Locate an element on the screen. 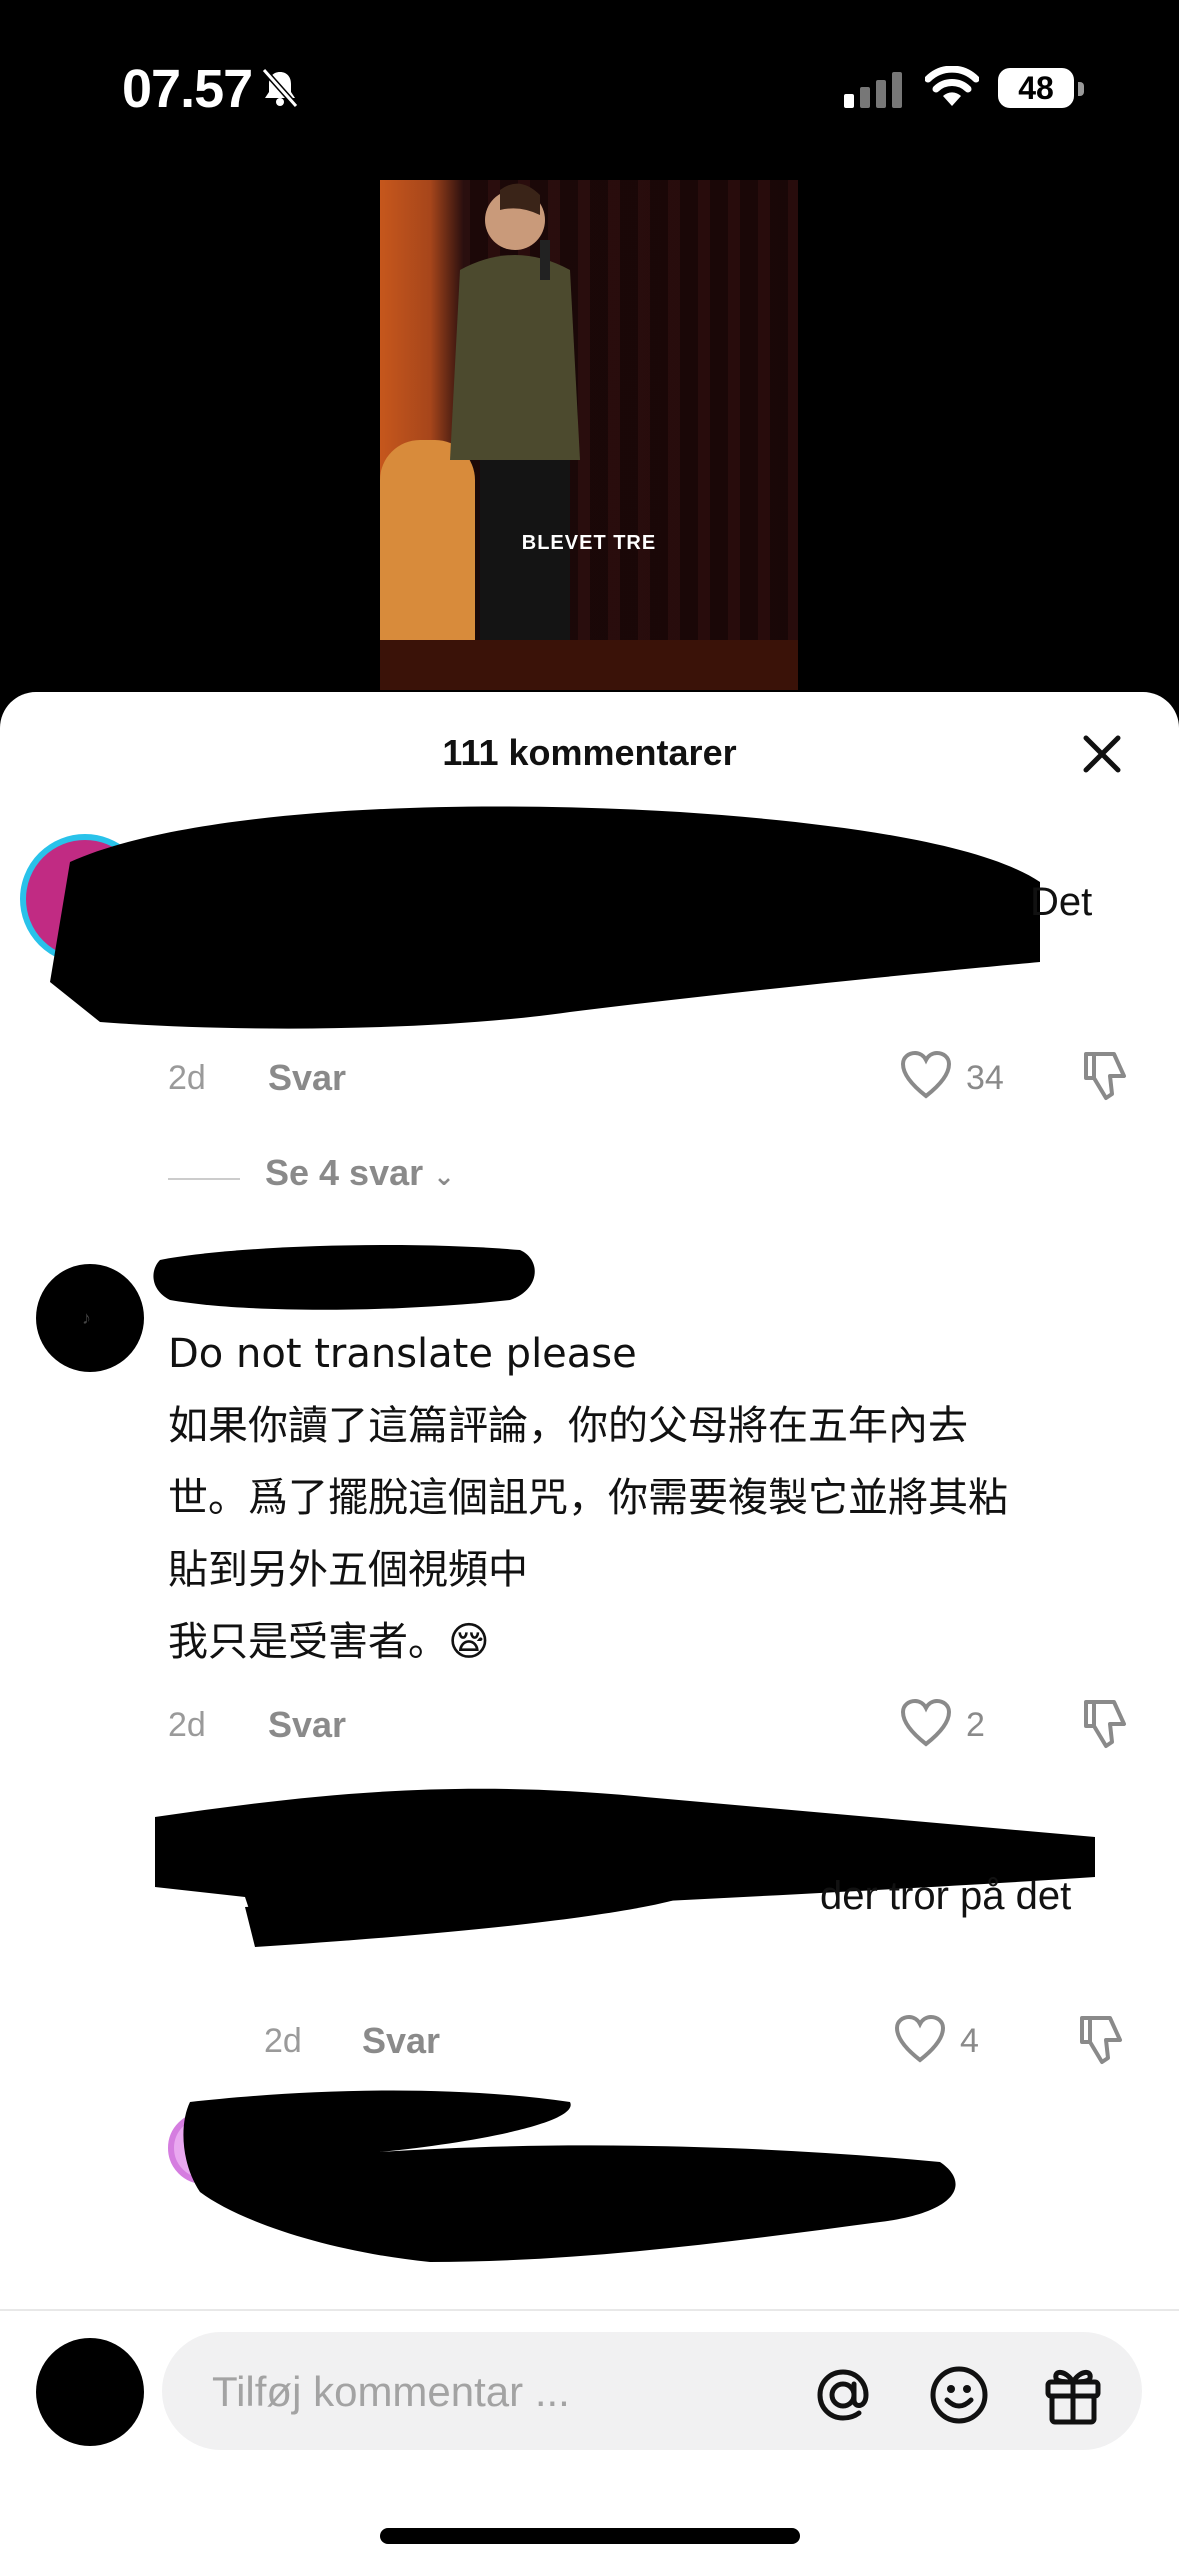  see-replies-line is located at coordinates (204, 1179).